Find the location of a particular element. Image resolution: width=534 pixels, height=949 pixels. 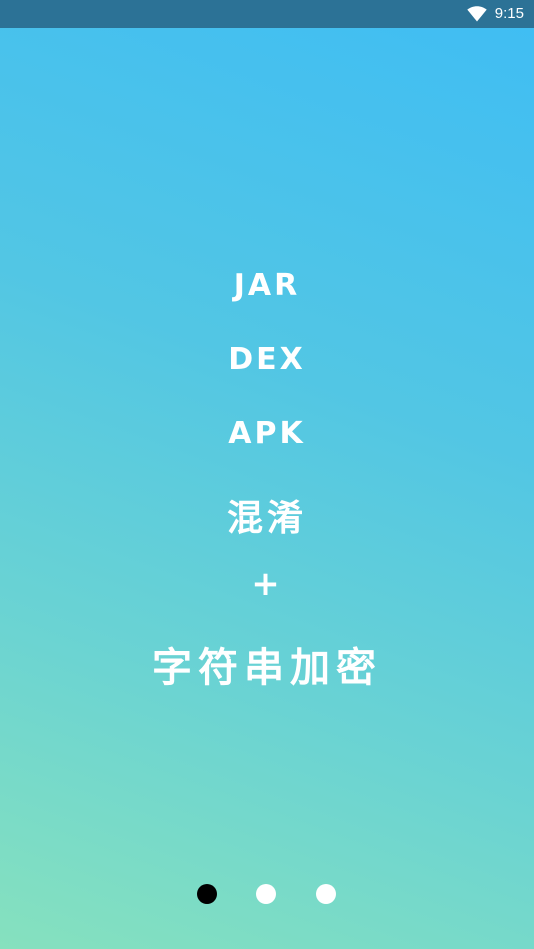

page-indicator is located at coordinates (267, 894).